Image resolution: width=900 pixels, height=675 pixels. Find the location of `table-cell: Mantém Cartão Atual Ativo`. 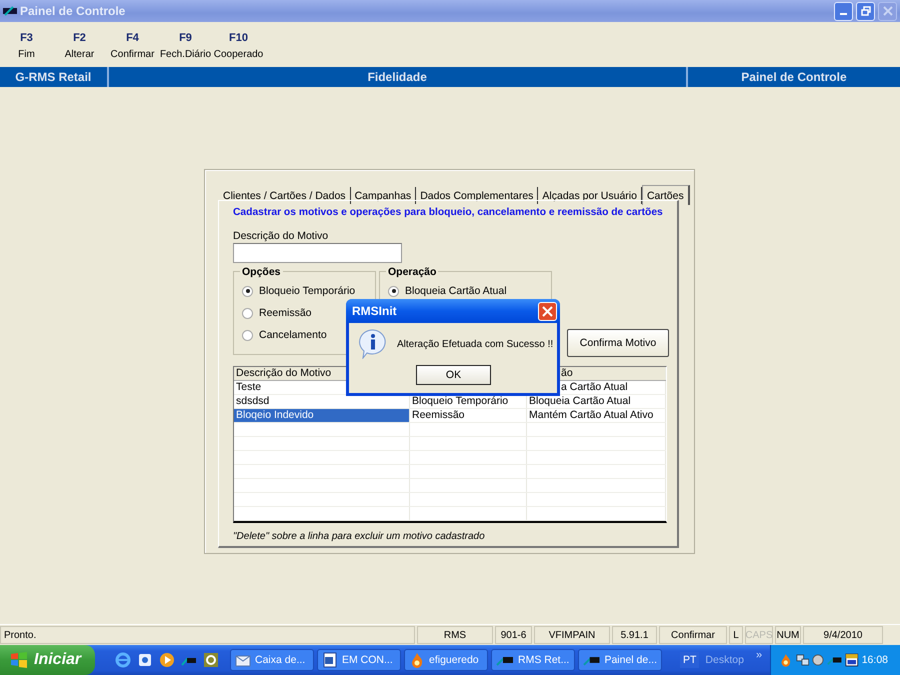

table-cell: Mantém Cartão Atual Ativo is located at coordinates (596, 415).